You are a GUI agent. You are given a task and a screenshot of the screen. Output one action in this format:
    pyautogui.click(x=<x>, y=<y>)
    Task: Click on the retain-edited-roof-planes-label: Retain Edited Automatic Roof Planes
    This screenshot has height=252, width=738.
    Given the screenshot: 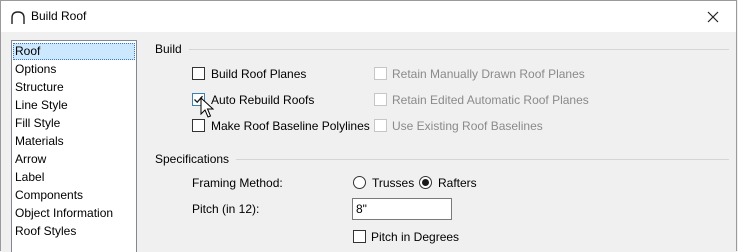 What is the action you would take?
    pyautogui.click(x=490, y=100)
    